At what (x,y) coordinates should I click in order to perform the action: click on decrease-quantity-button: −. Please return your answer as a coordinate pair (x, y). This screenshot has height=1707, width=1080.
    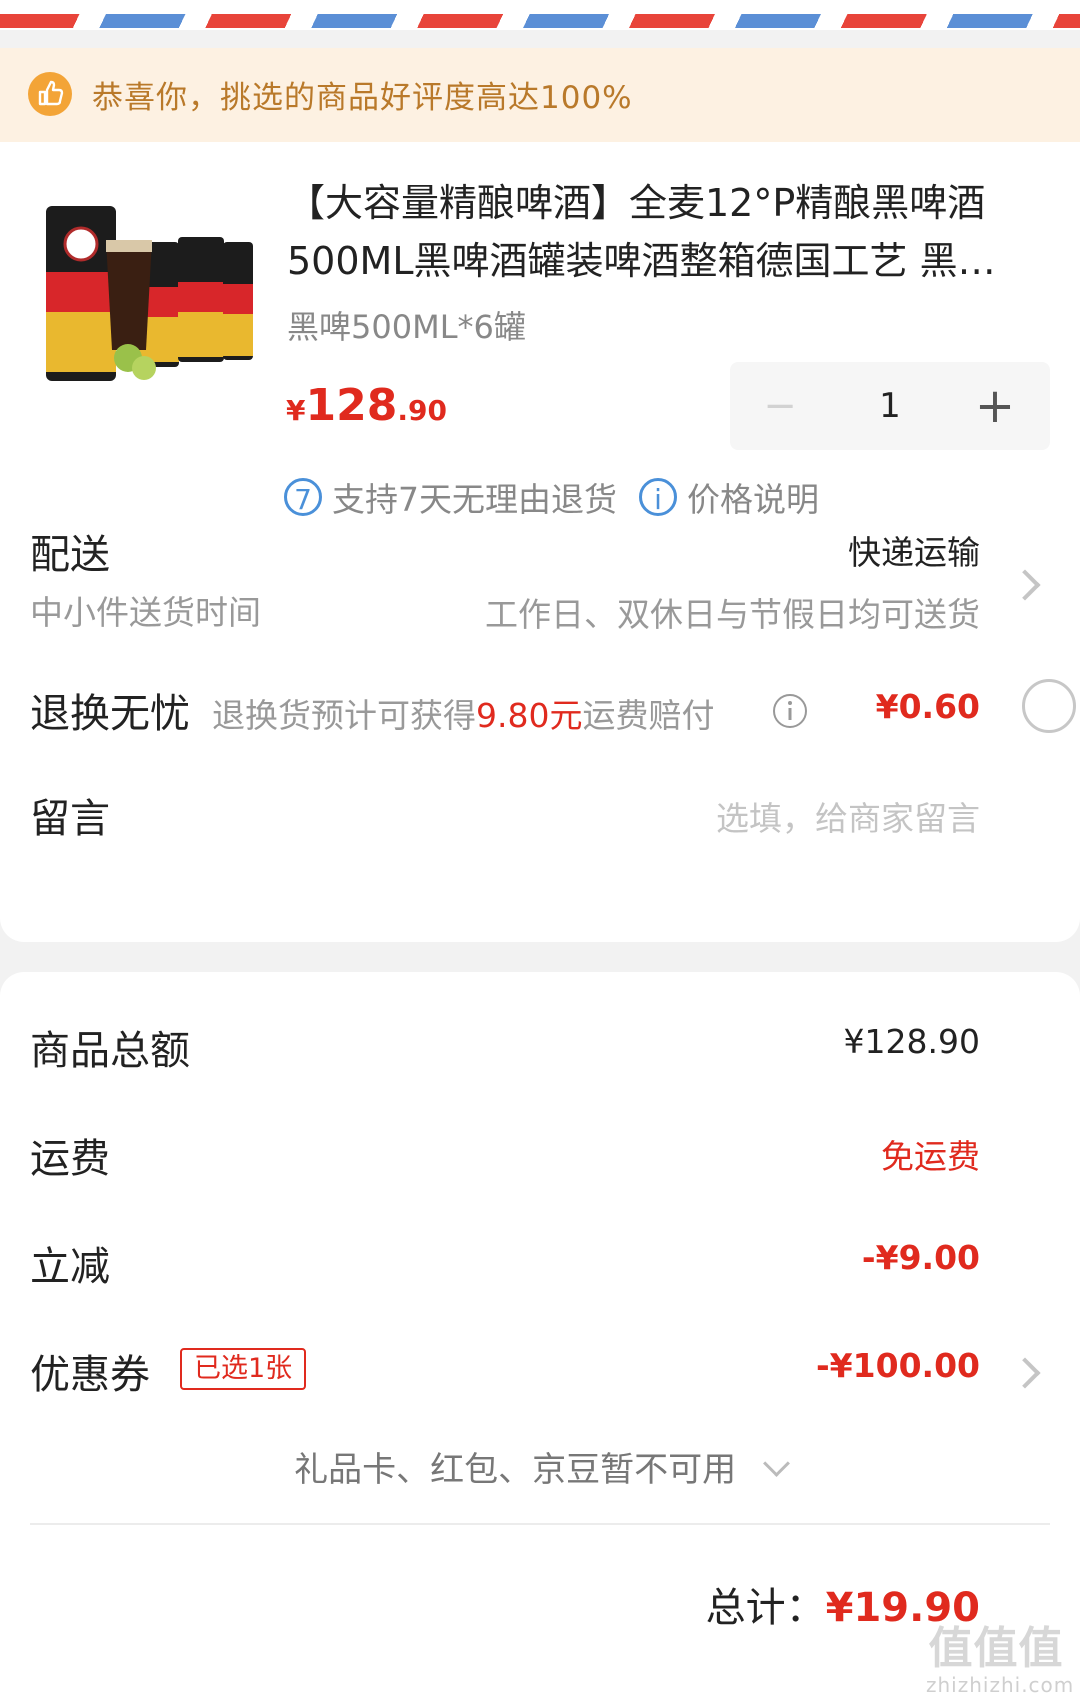
    Looking at the image, I should click on (780, 406).